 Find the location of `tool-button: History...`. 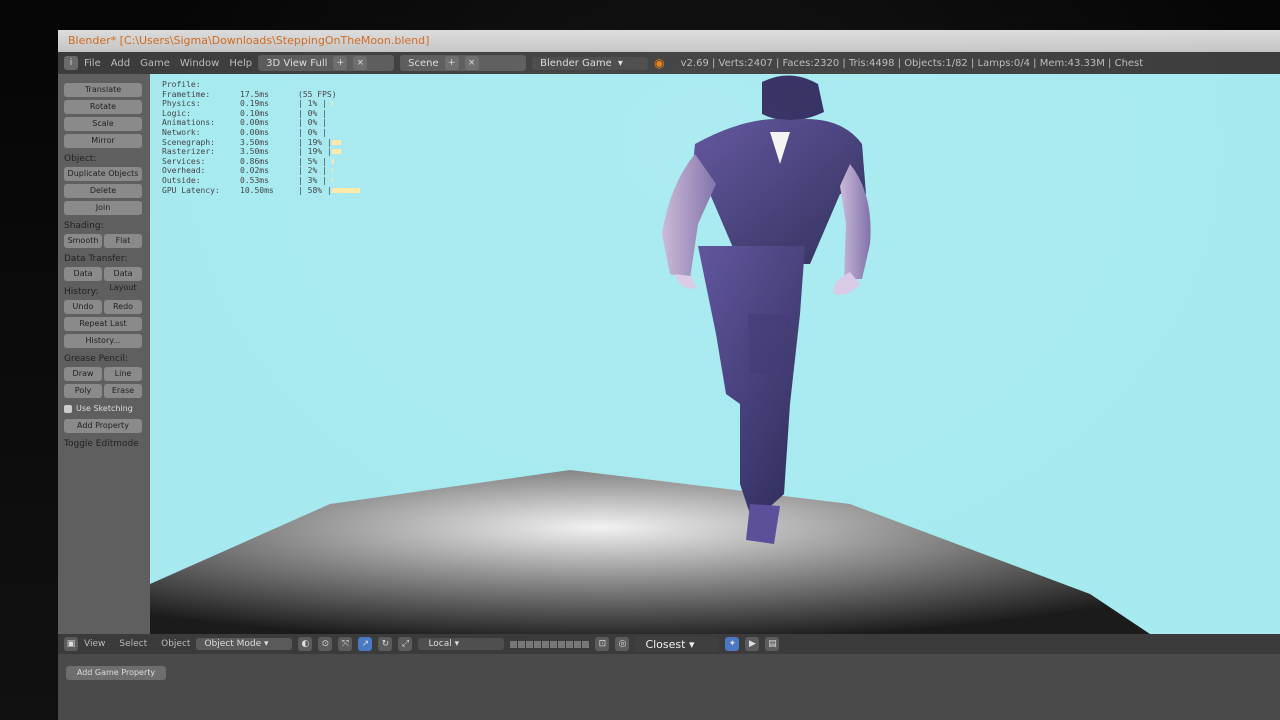

tool-button: History... is located at coordinates (103, 341).